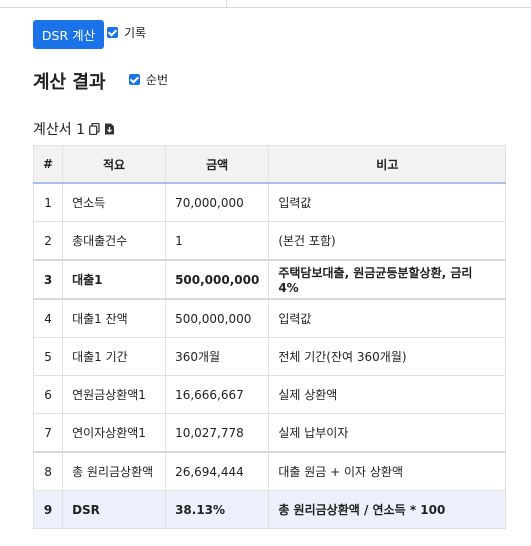 The image size is (531, 546). Describe the element at coordinates (387, 356) in the screenshot. I see `row-note: 전체 기간(잔여 360개월)` at that location.